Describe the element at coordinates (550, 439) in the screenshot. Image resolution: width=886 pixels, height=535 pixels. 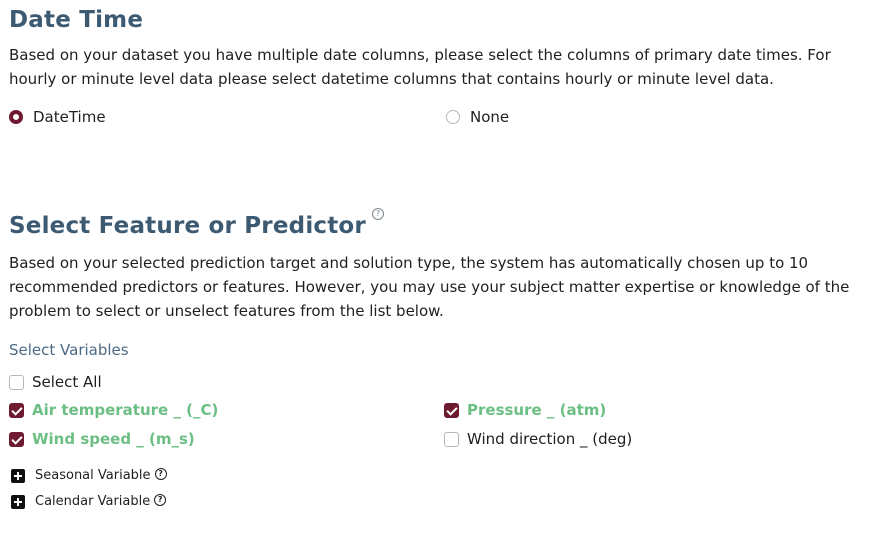
I see `wind-direction-label: Wind direction _ (deg)` at that location.